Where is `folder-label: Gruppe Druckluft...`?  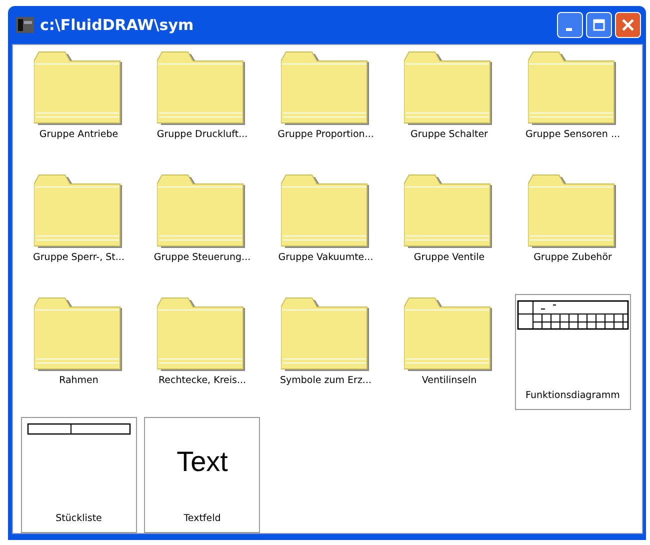 folder-label: Gruppe Druckluft... is located at coordinates (202, 134).